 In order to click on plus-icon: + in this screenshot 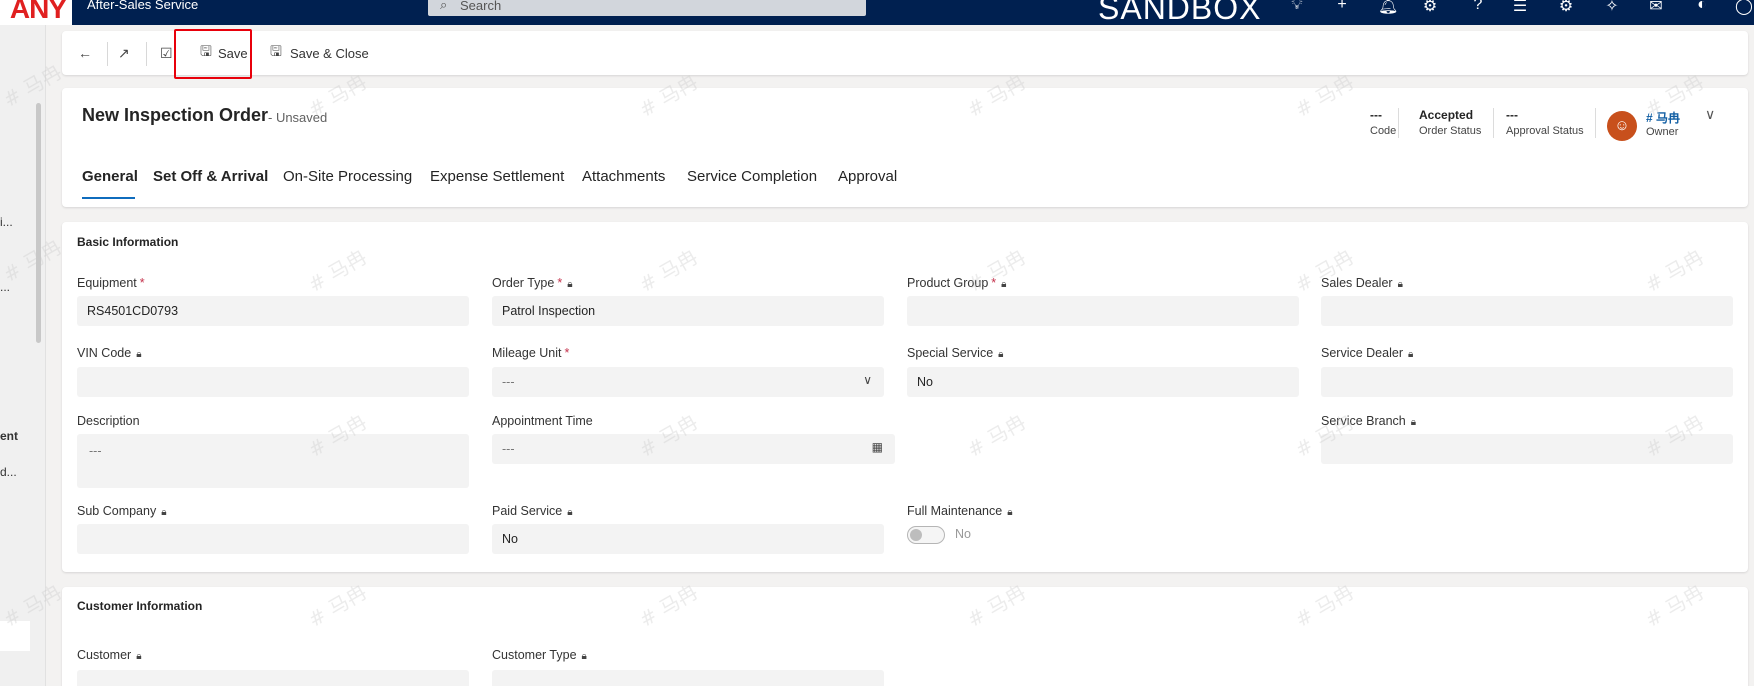, I will do `click(1342, 7)`.